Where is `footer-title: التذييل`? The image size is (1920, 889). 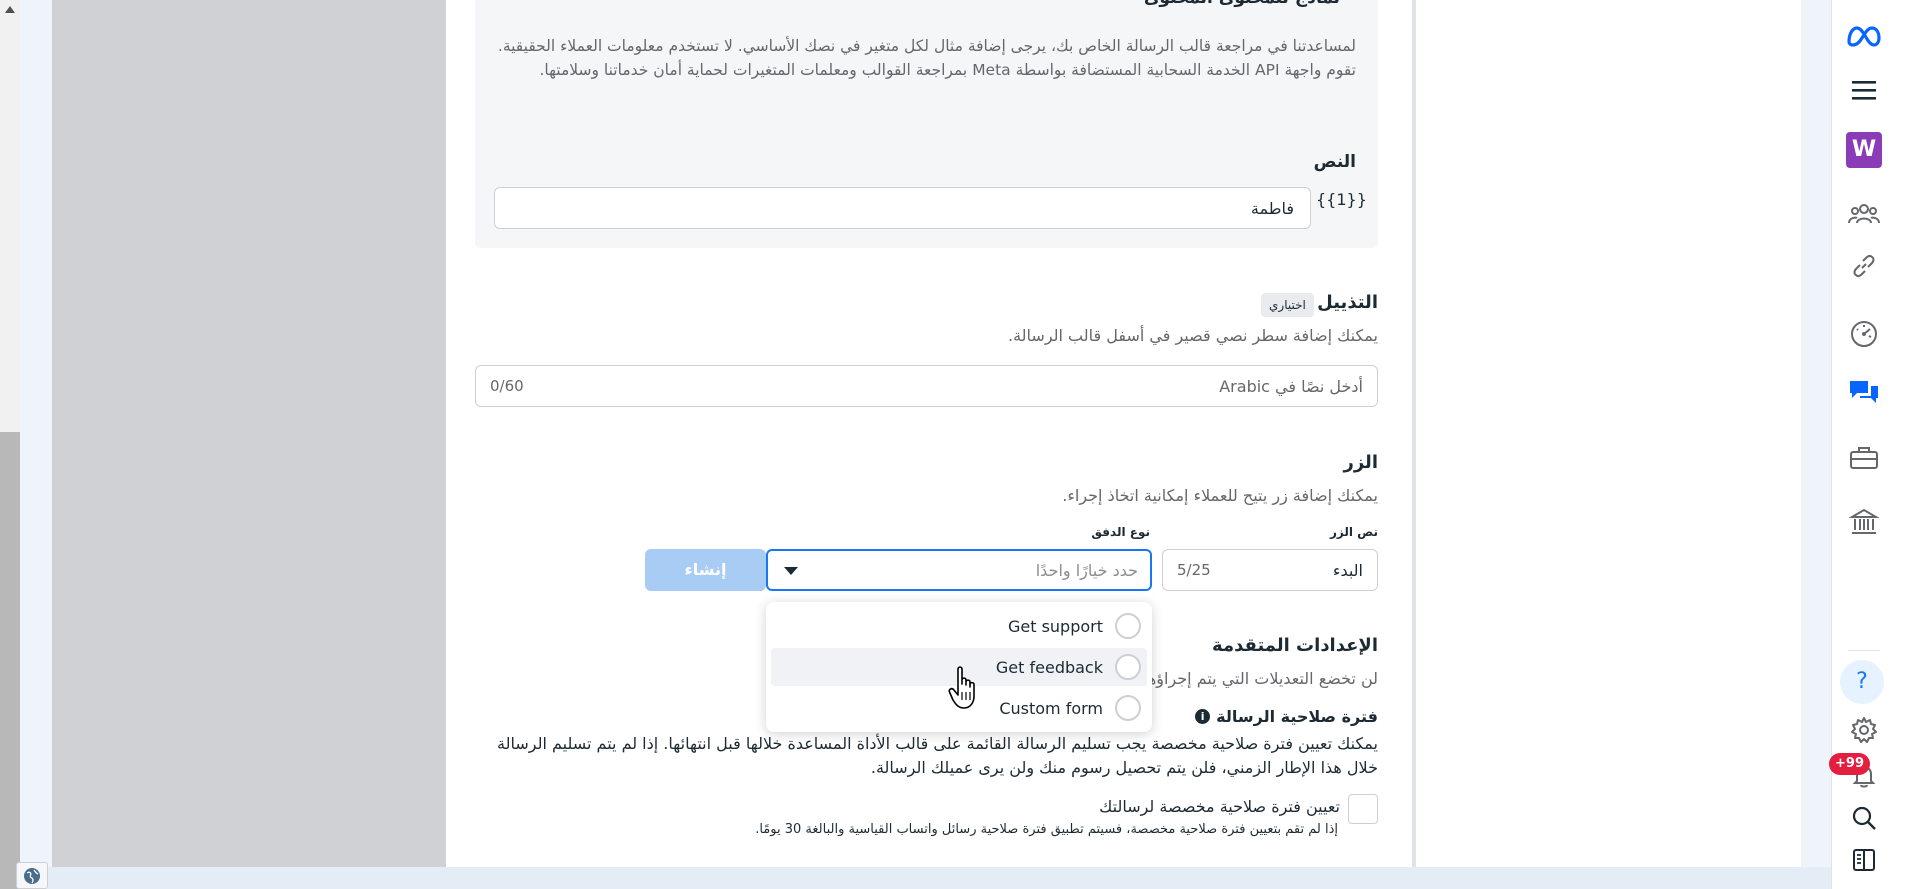
footer-title: التذييل is located at coordinates (1347, 302).